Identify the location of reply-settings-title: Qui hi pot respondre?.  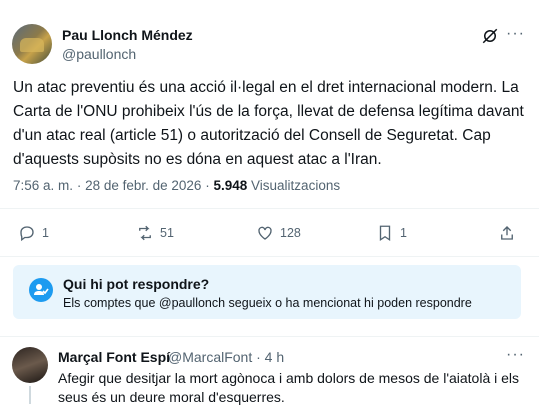
(136, 284).